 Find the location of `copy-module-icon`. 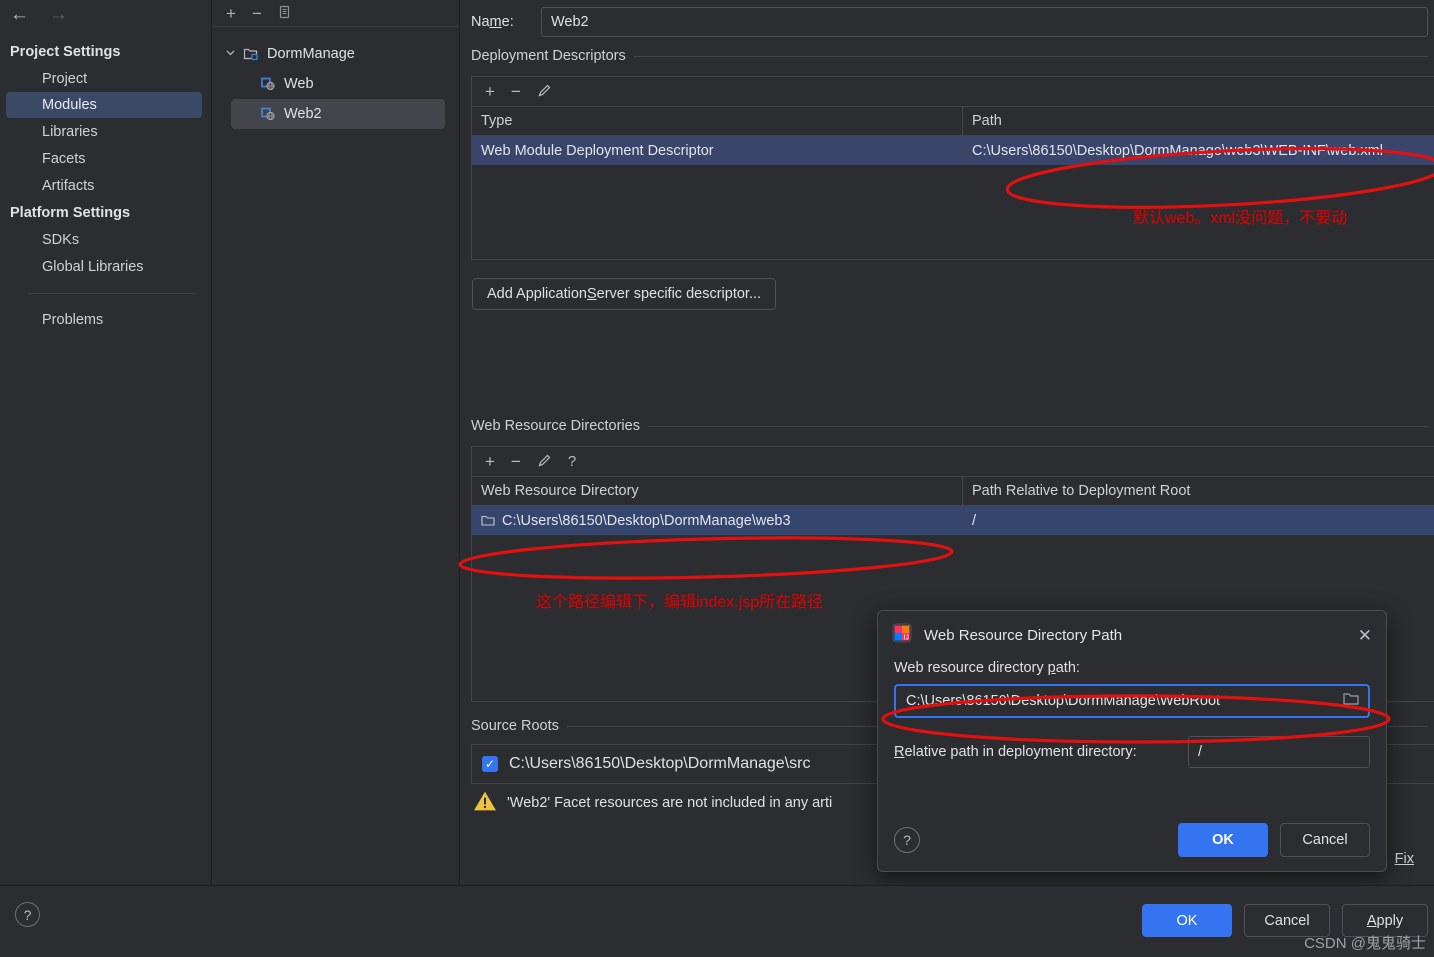

copy-module-icon is located at coordinates (285, 13).